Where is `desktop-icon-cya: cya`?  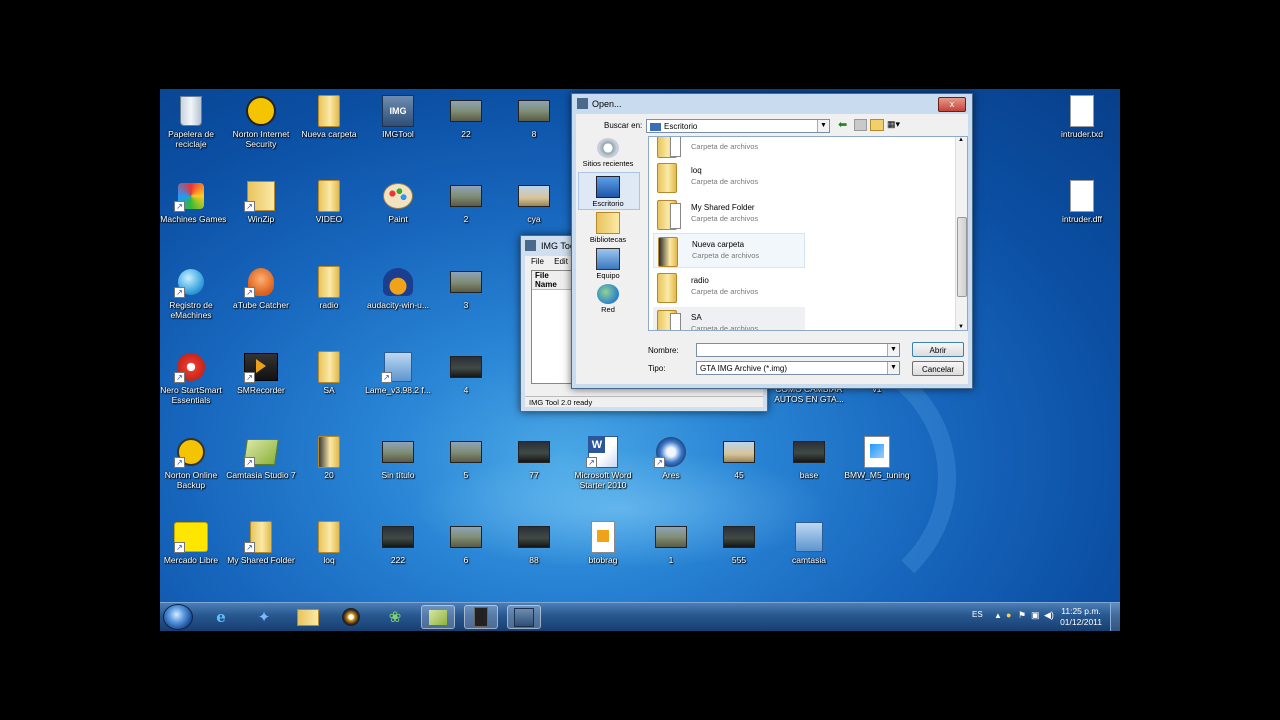 desktop-icon-cya: cya is located at coordinates (534, 202).